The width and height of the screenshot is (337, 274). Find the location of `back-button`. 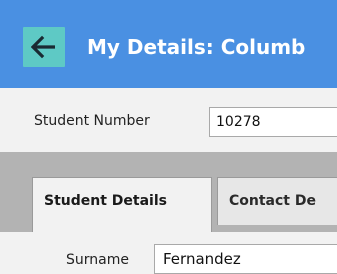

back-button is located at coordinates (44, 47).